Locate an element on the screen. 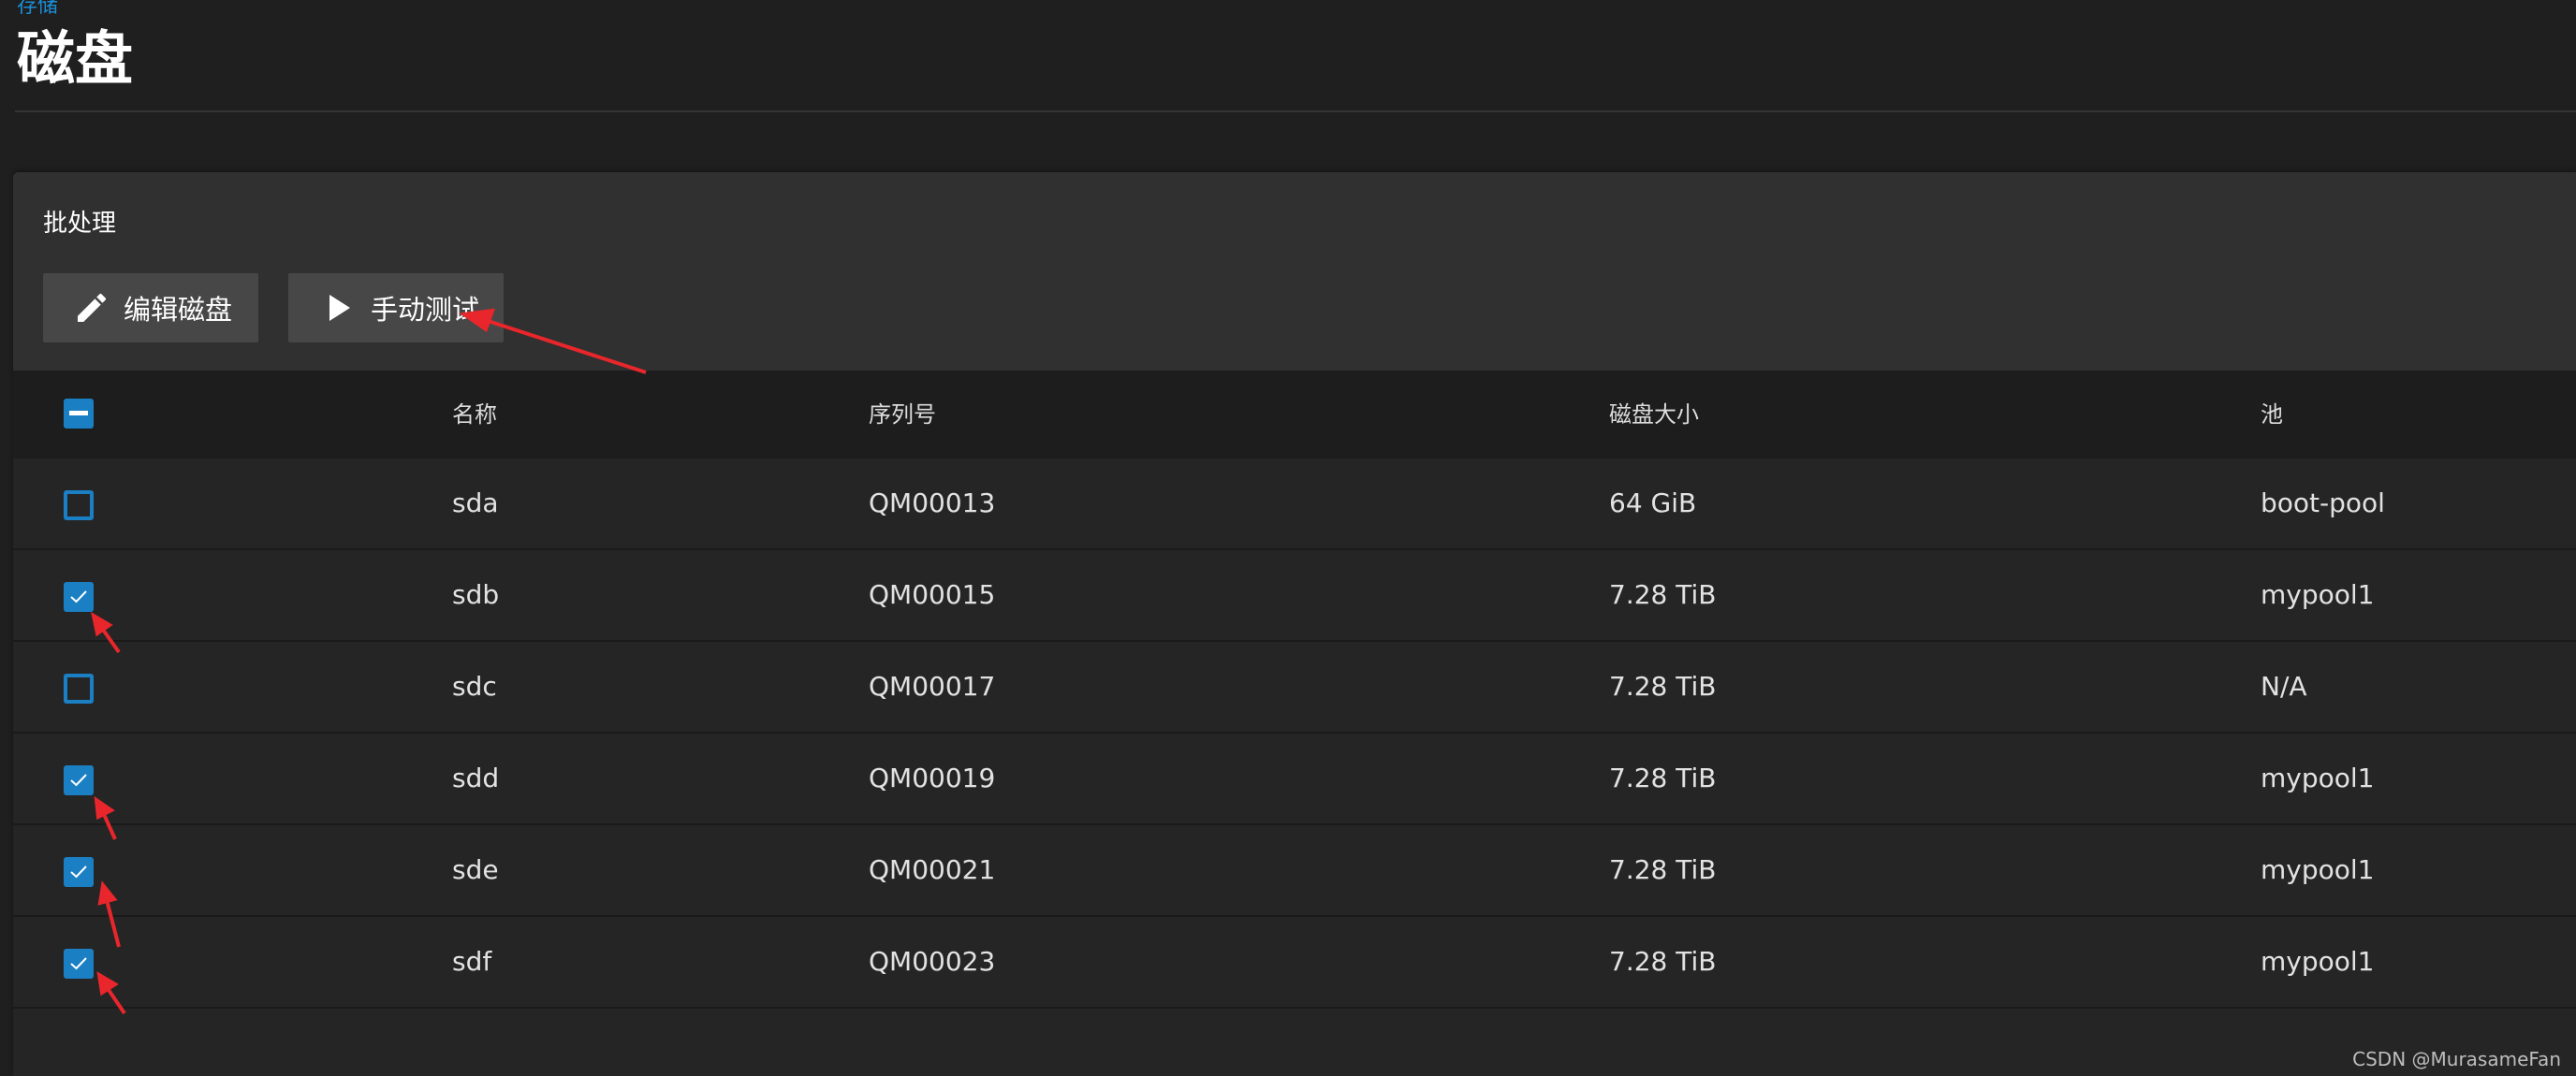 This screenshot has width=2576, height=1076. disk-serial: QM00013 is located at coordinates (932, 502).